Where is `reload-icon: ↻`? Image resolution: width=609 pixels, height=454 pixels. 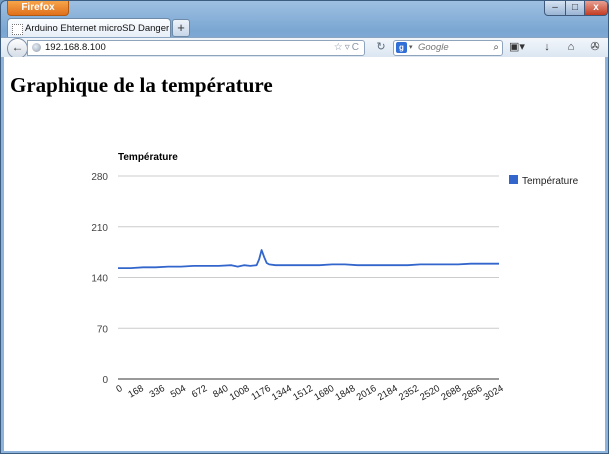 reload-icon: ↻ is located at coordinates (381, 47).